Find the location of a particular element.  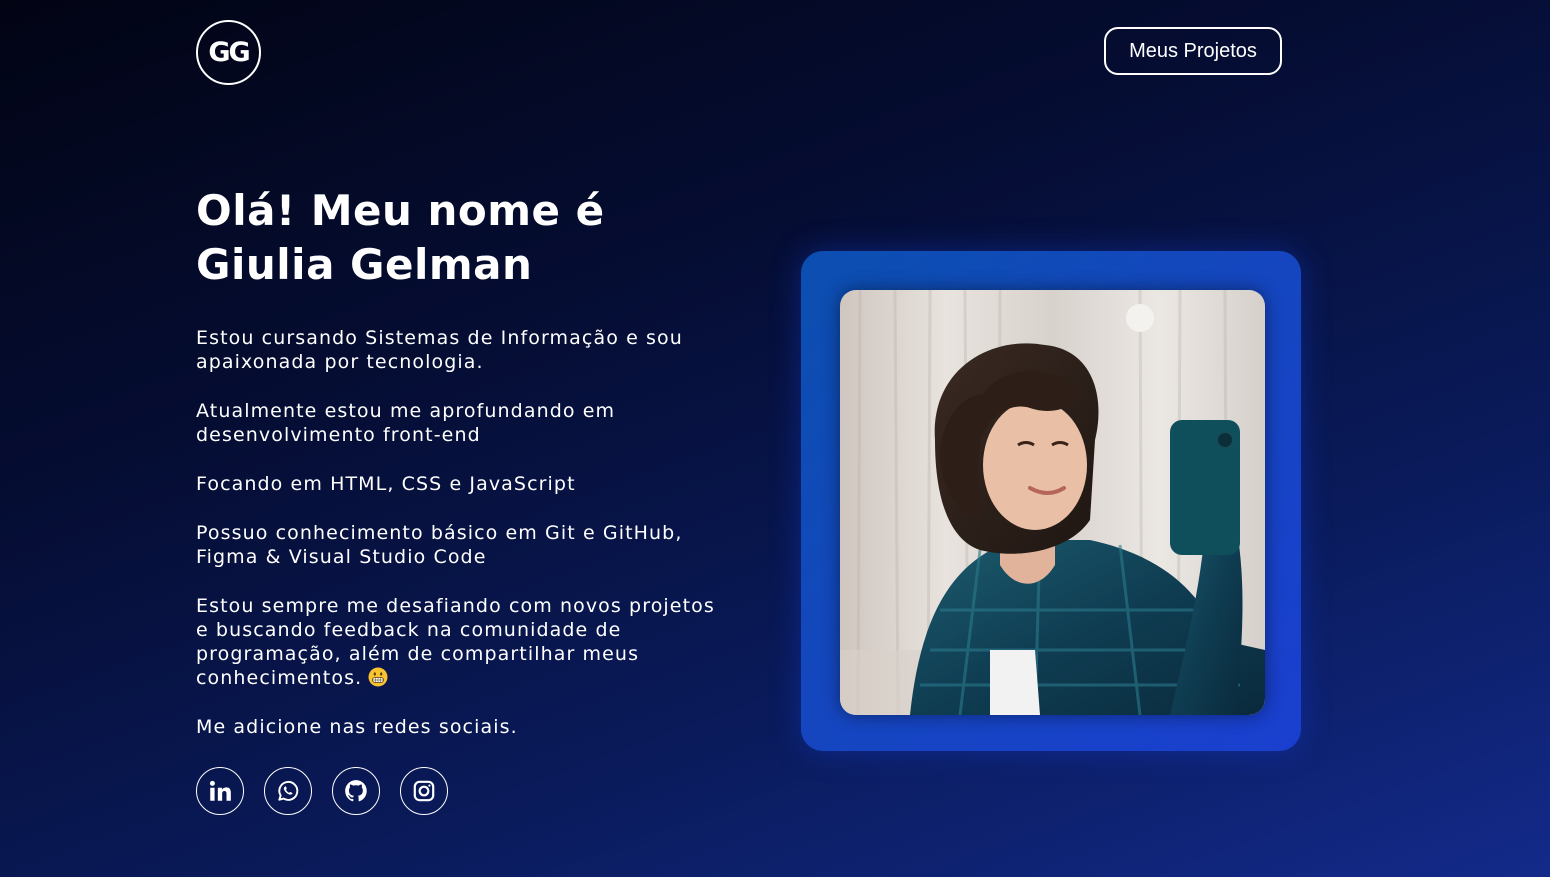

projects-button: Meus Projetos is located at coordinates (1193, 51).